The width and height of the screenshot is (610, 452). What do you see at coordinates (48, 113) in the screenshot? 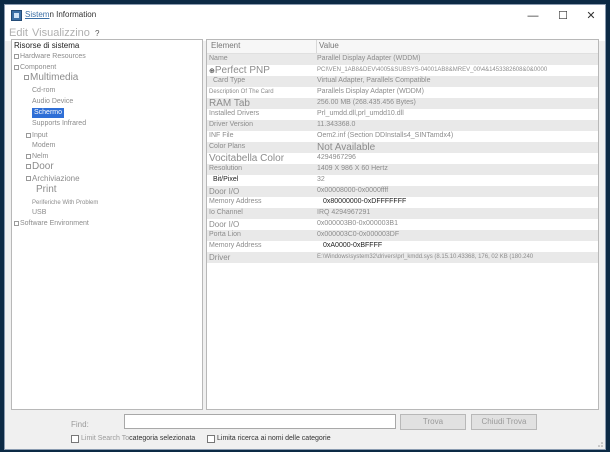
I see `tree-item-schermo: Schermo` at bounding box center [48, 113].